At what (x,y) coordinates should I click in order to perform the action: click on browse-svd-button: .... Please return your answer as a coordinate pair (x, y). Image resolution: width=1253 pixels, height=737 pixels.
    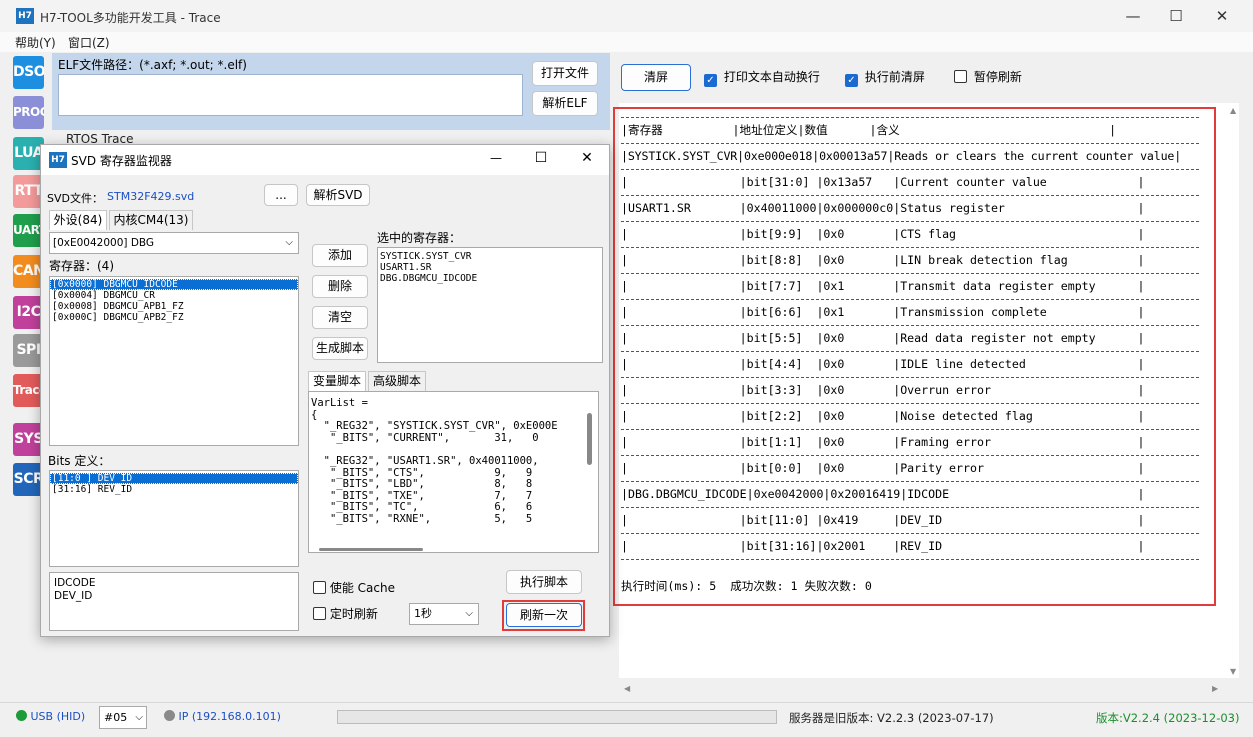
    Looking at the image, I should click on (281, 195).